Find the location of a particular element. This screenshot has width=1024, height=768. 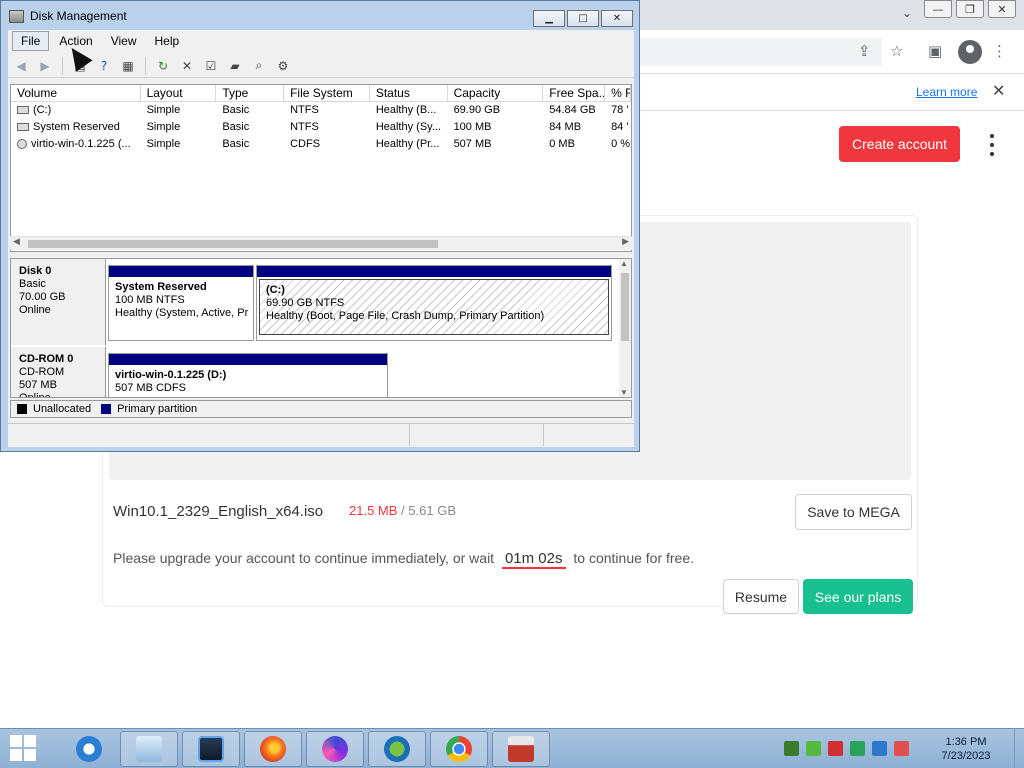

toolbar: ◀ ▶ ▤ ? ▦ ↻ ✕ ☑ ▰ ⌕ ⚙ is located at coordinates (321, 66).